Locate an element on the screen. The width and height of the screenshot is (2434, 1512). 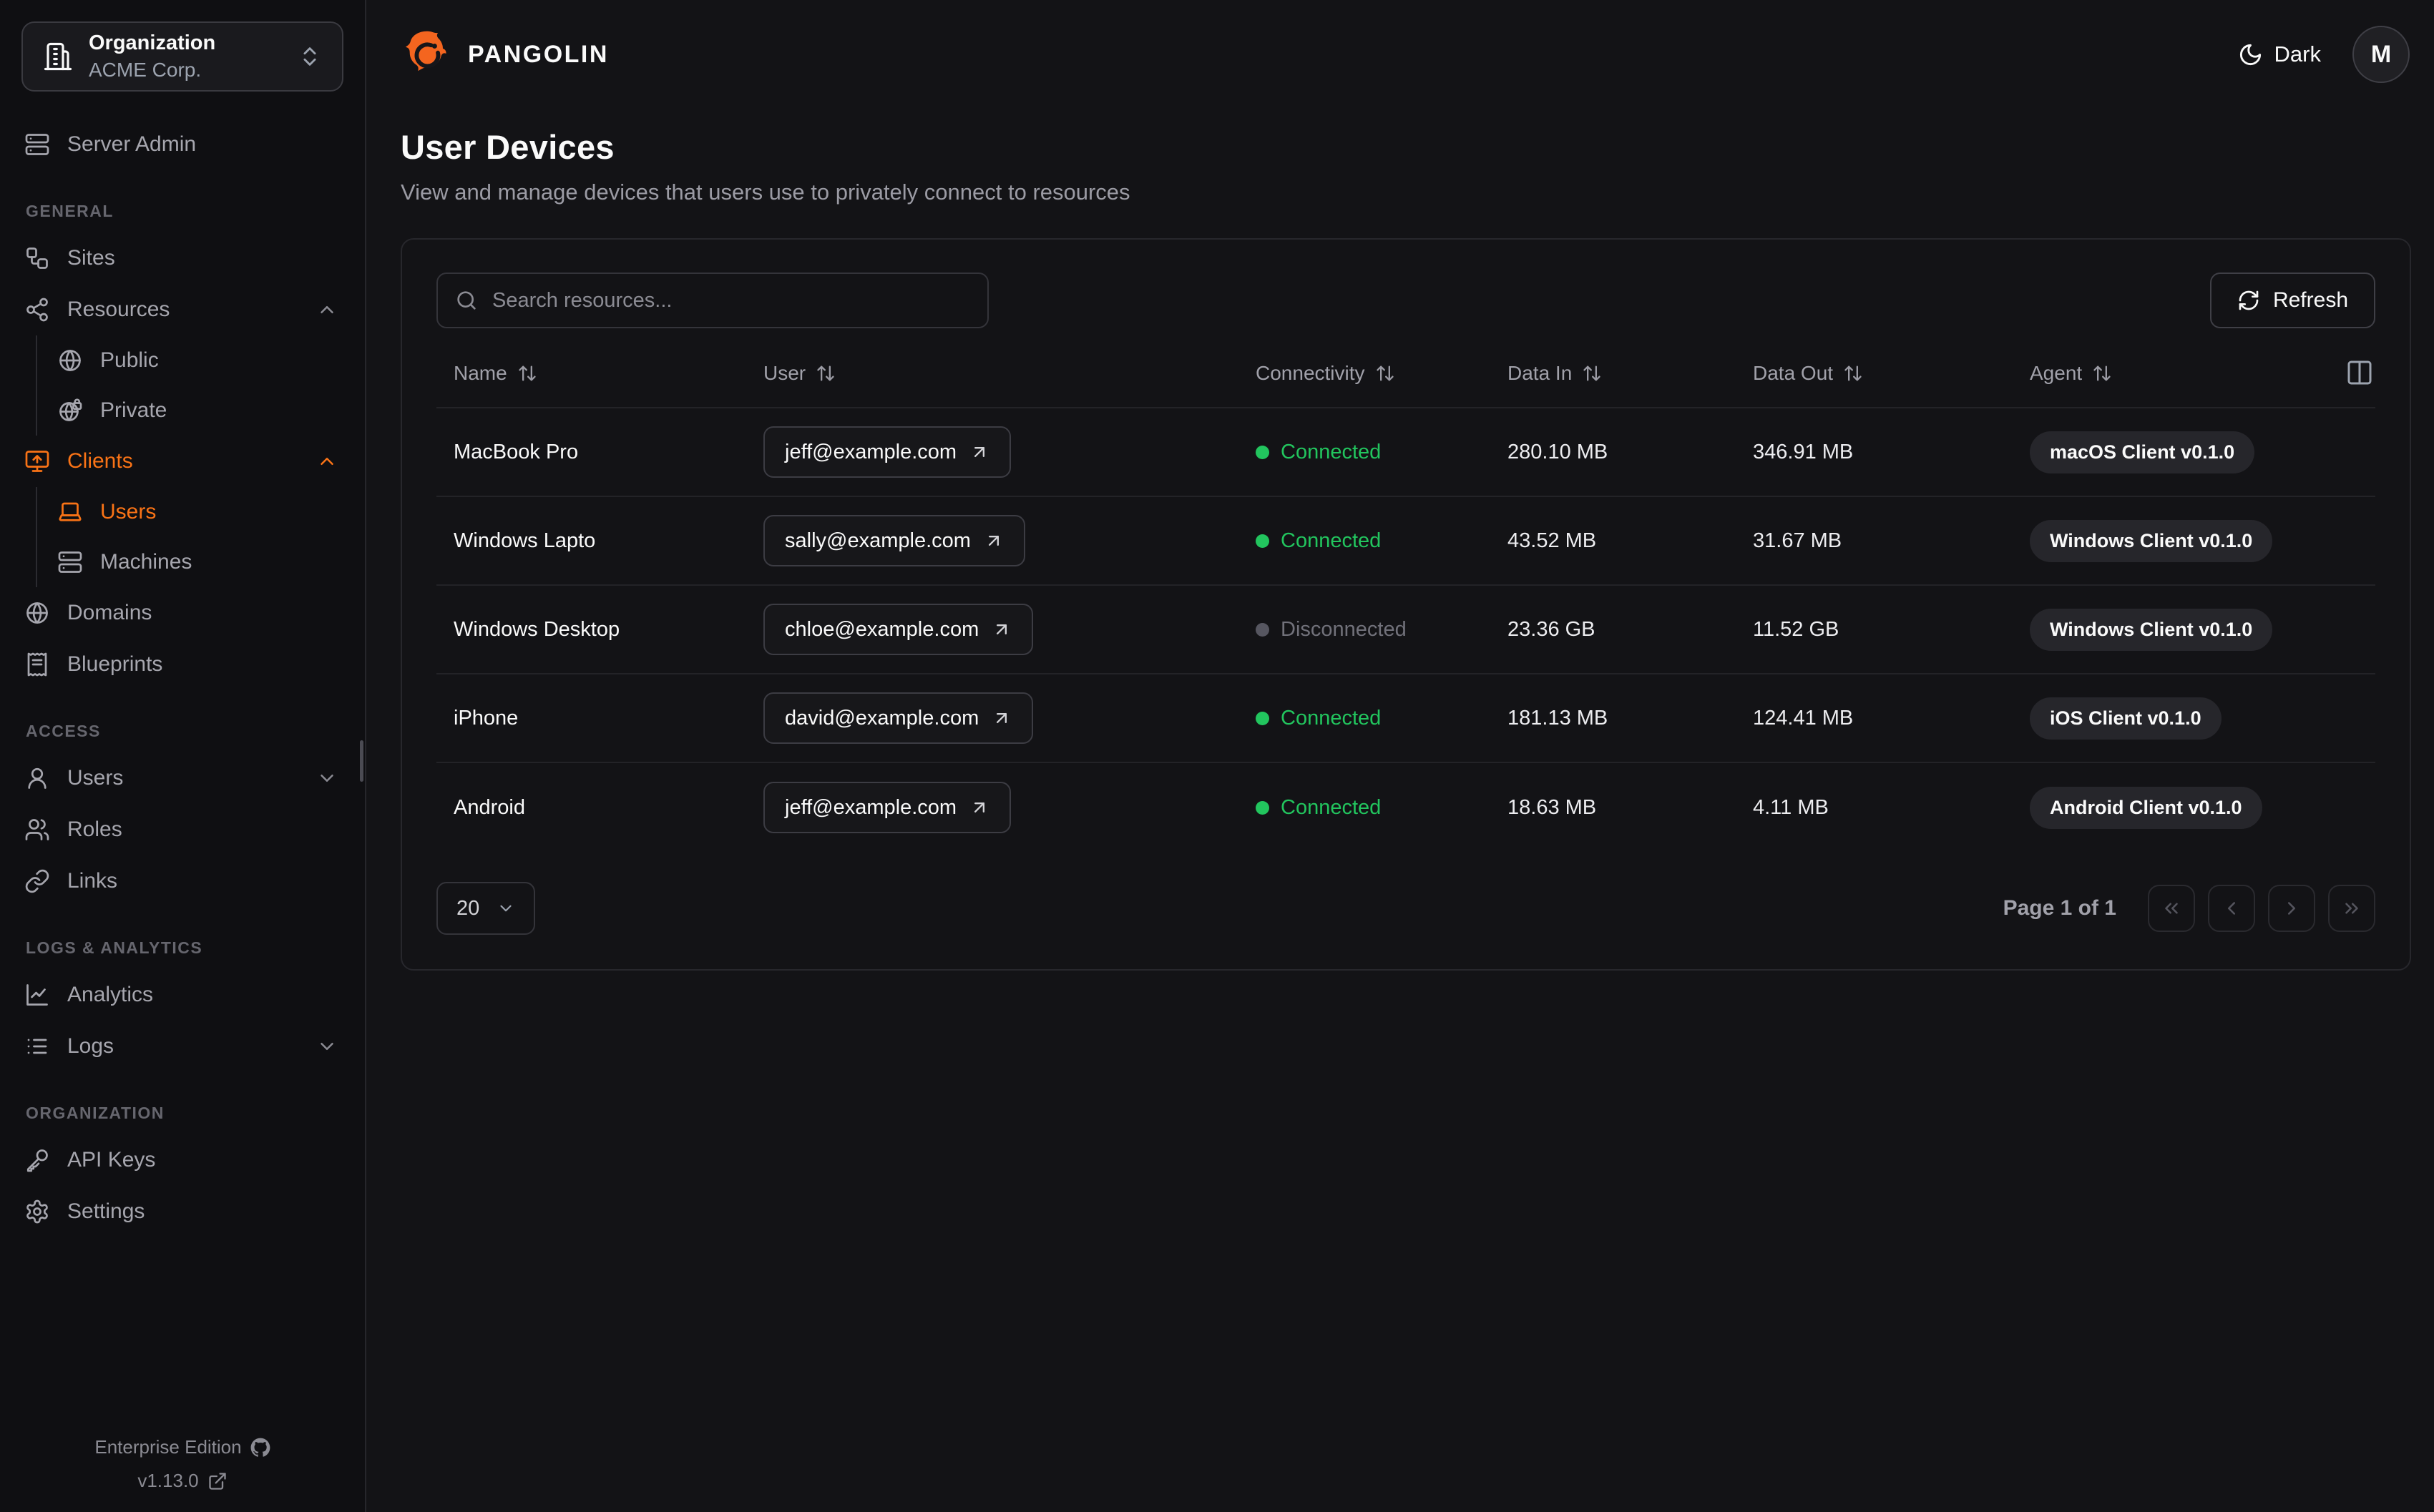
sidebar-item-settings: Settings is located at coordinates (182, 1211).